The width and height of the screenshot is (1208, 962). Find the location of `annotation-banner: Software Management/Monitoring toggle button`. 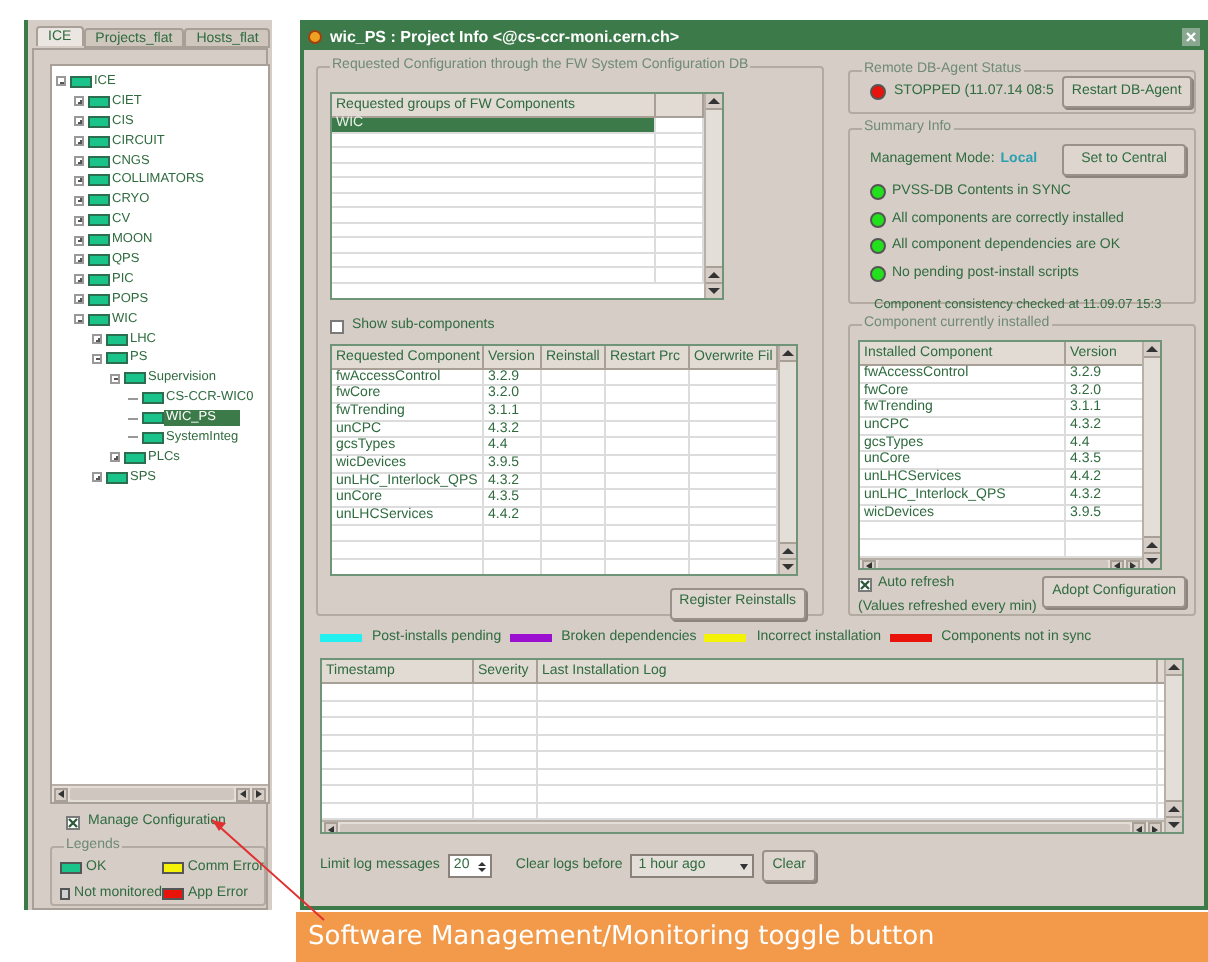

annotation-banner: Software Management/Monitoring toggle button is located at coordinates (752, 937).